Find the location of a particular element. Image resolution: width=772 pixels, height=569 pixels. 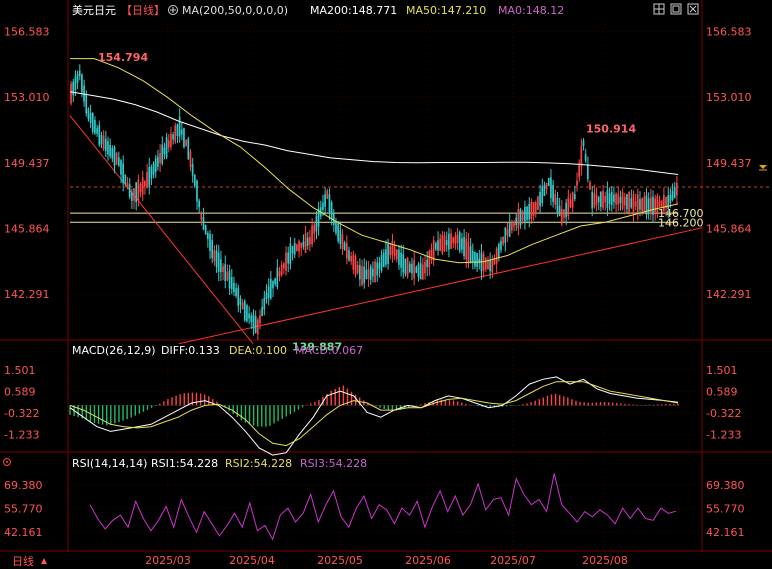

ma200-value: MA200:148.771 is located at coordinates (353, 10).